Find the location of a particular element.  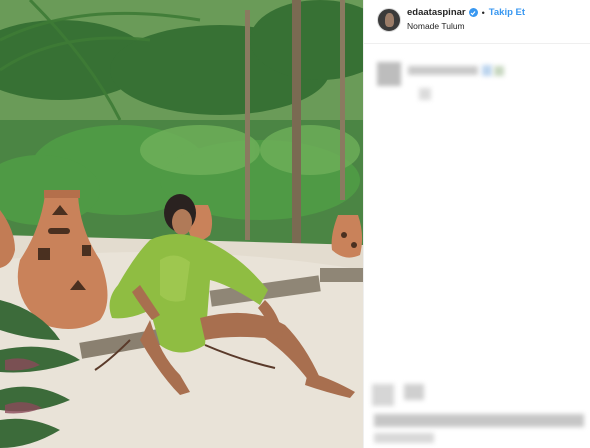

likes-text-blurred is located at coordinates (479, 420).